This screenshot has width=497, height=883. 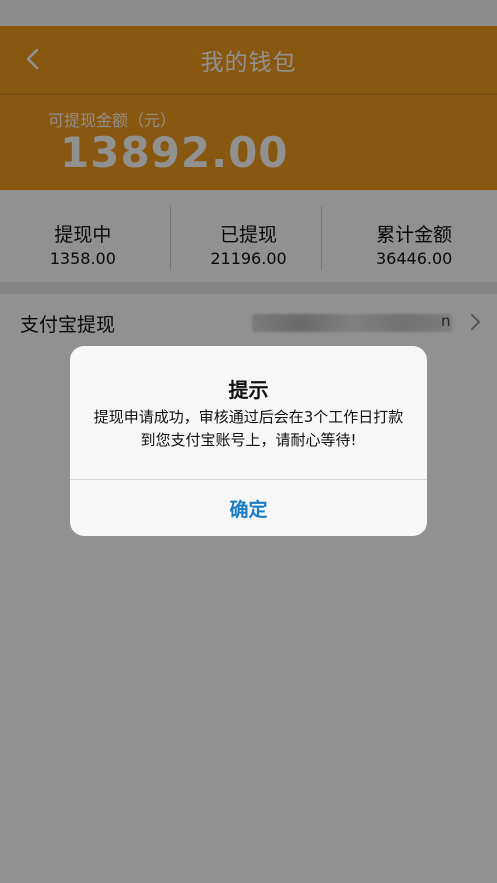 I want to click on confirm-button: 确定, so click(x=248, y=508).